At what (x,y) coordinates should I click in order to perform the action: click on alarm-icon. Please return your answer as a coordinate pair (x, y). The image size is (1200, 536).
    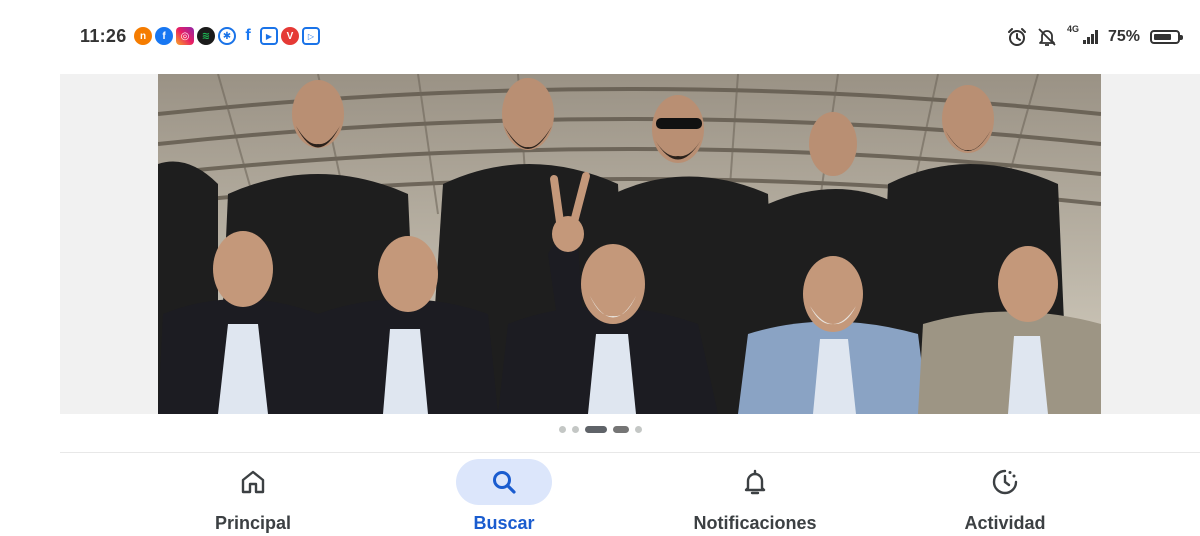
    Looking at the image, I should click on (1016, 37).